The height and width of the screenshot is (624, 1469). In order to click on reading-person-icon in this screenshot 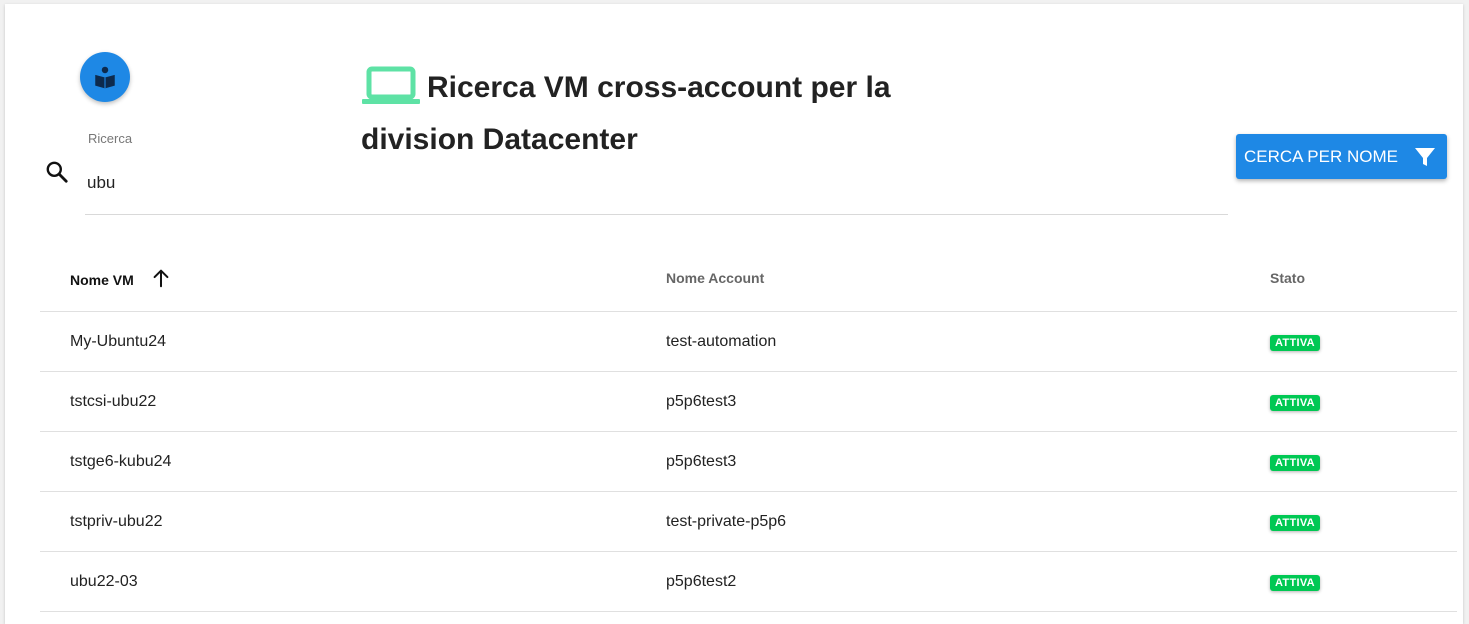, I will do `click(105, 77)`.